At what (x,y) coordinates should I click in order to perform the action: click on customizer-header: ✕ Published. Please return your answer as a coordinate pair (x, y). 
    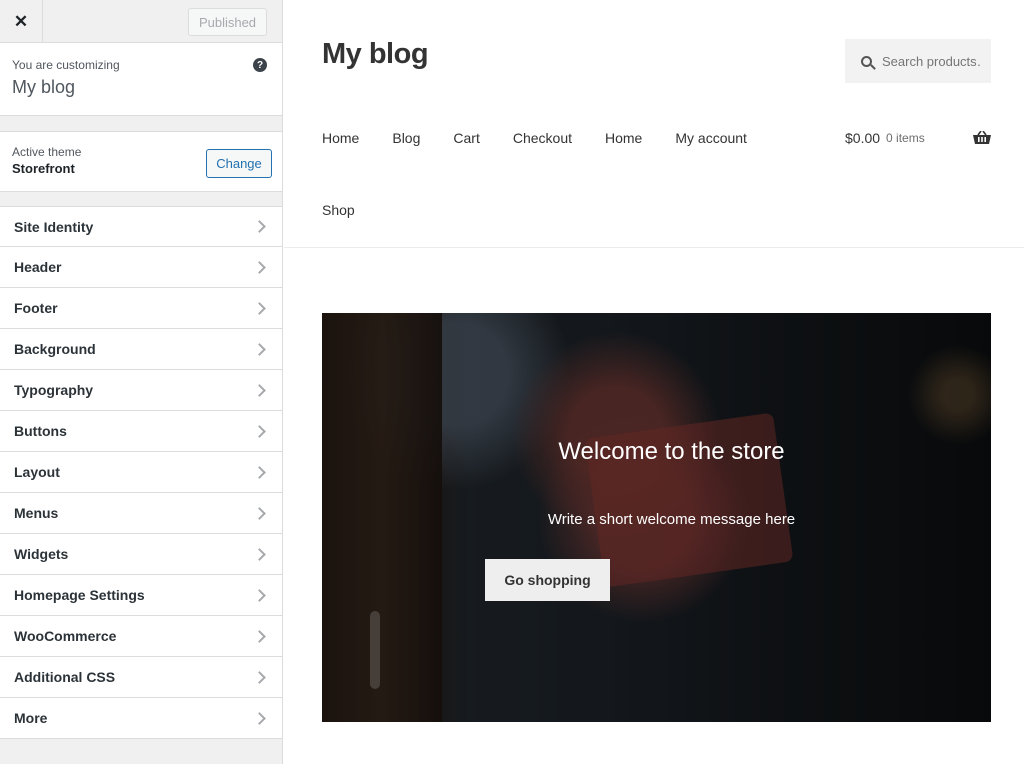
    Looking at the image, I should click on (141, 21).